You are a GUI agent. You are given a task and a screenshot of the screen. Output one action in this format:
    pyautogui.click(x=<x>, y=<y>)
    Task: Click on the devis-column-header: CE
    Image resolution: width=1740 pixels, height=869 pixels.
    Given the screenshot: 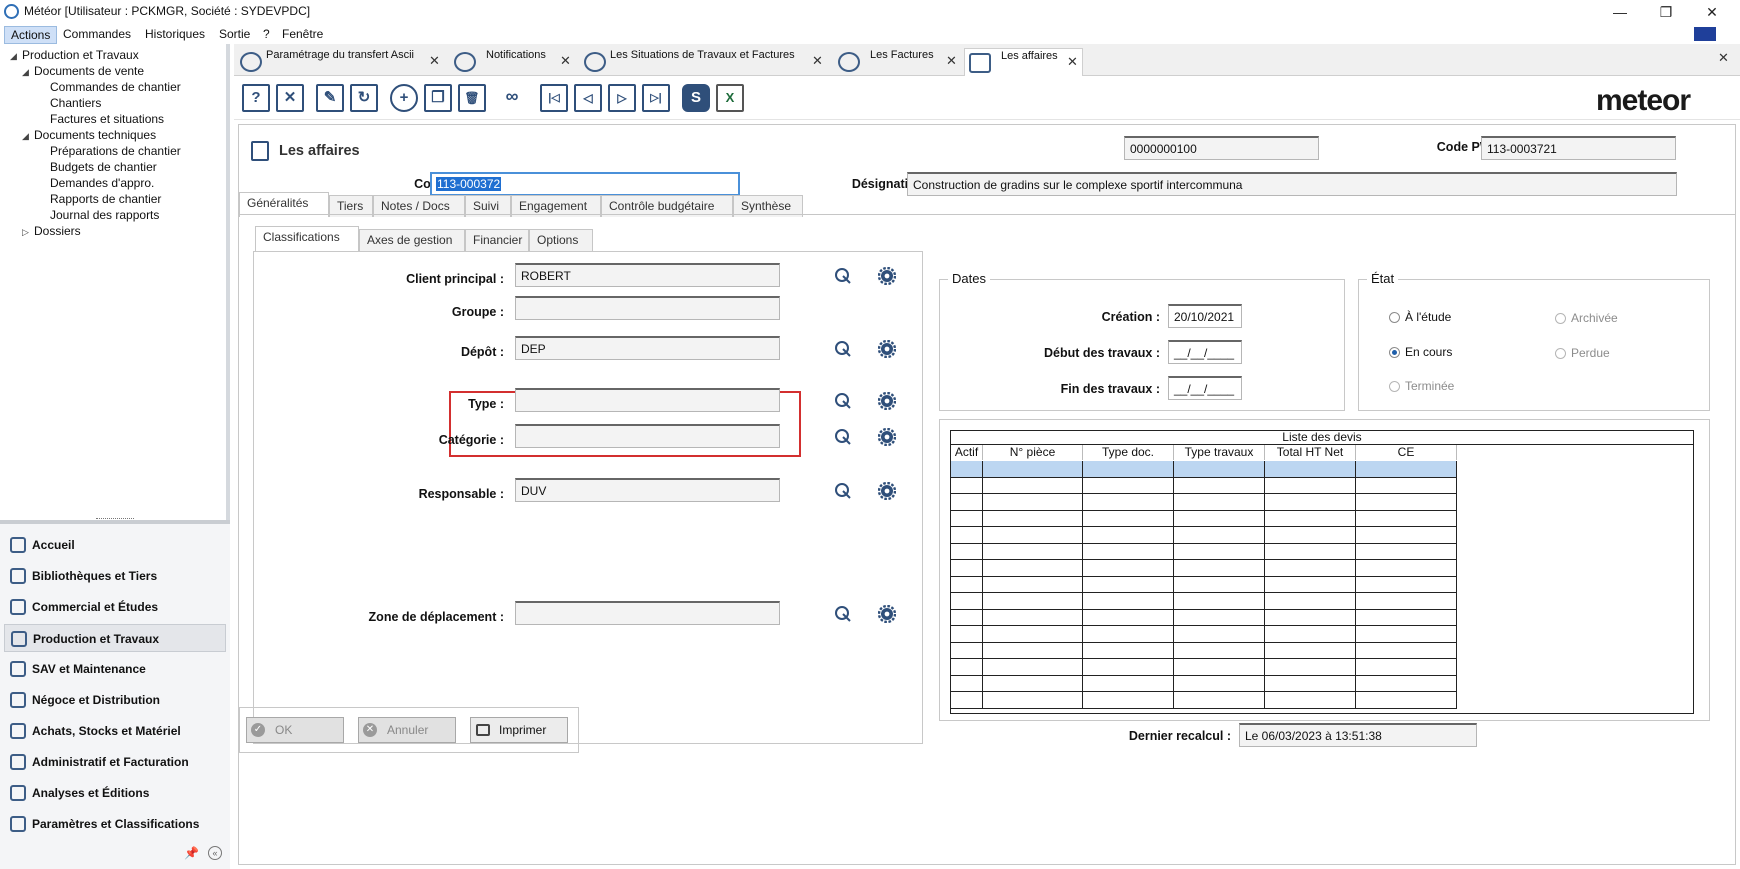 What is the action you would take?
    pyautogui.click(x=1406, y=452)
    